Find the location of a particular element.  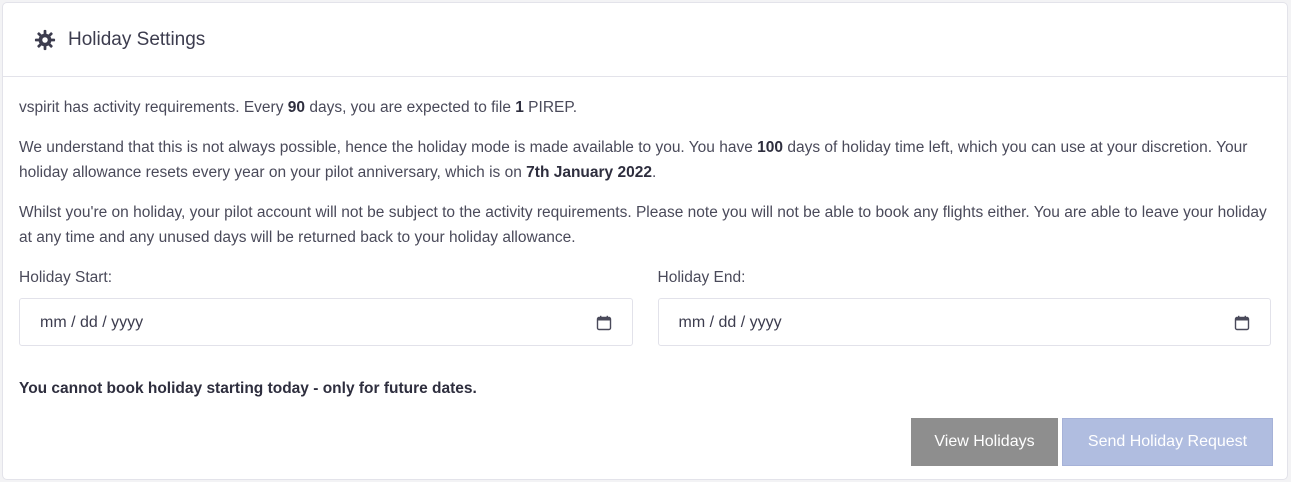

intro-prefix: vspirit has activity requirements. Every is located at coordinates (153, 107).